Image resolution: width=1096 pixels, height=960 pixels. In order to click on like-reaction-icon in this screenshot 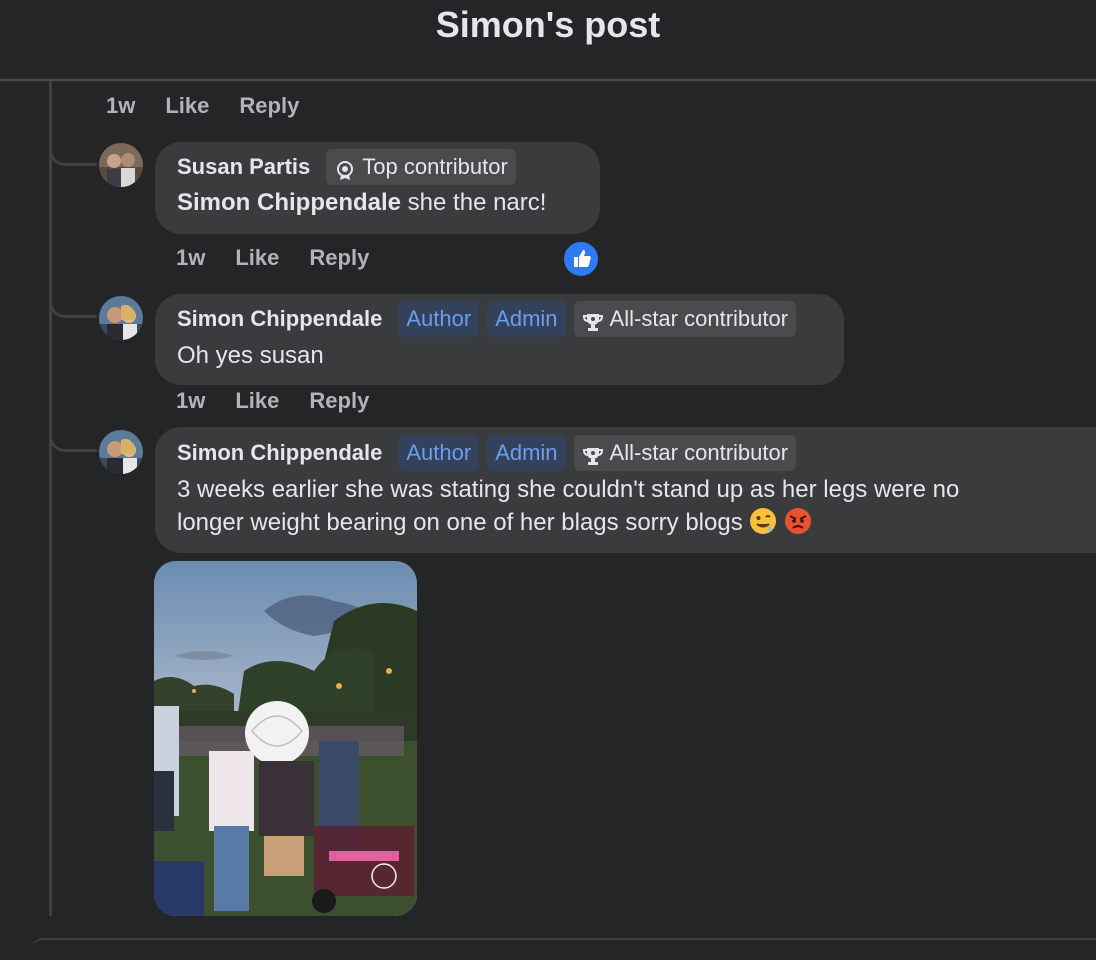, I will do `click(581, 259)`.